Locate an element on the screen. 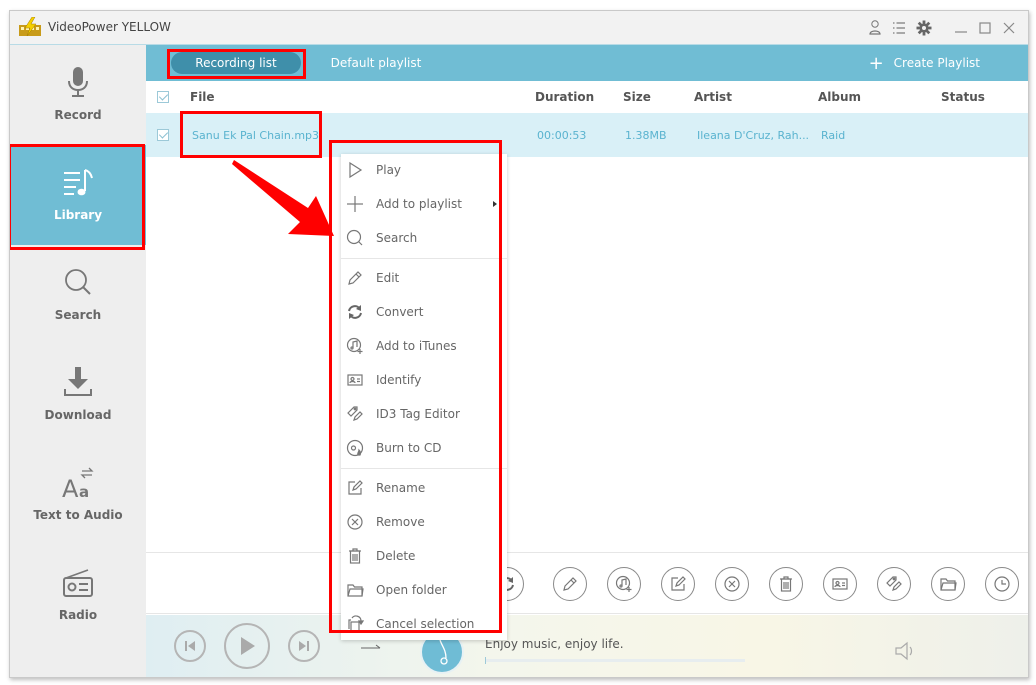 This screenshot has height=685, width=1036. text-to-audio-icon: A a is located at coordinates (78, 484).